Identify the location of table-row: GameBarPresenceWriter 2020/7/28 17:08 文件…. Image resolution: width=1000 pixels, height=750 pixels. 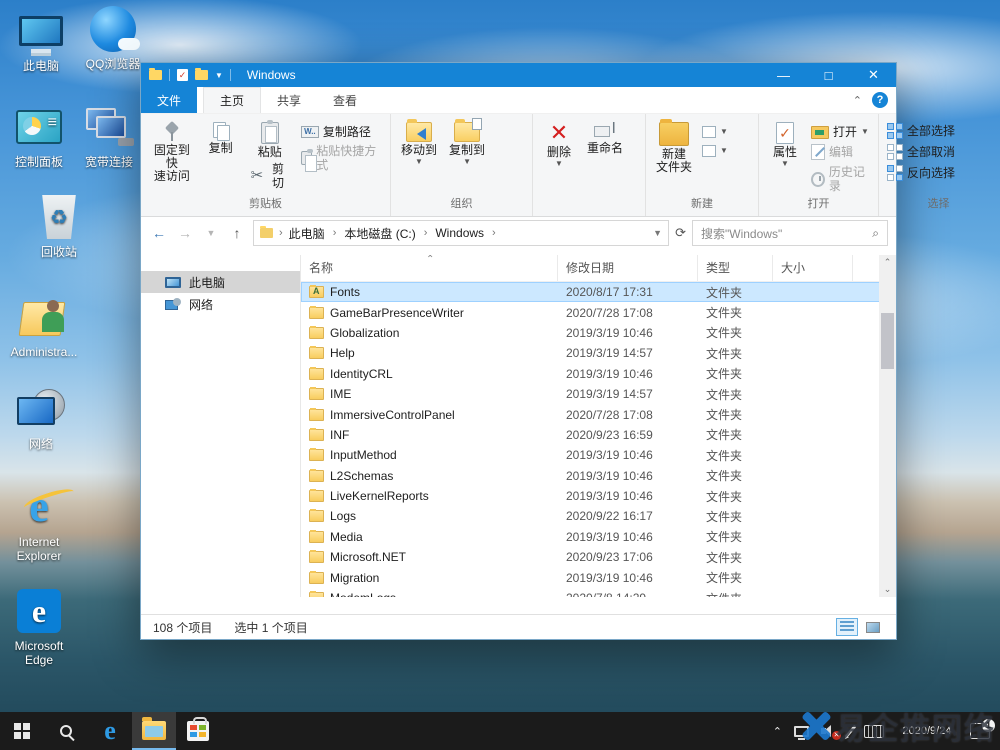
(598, 312).